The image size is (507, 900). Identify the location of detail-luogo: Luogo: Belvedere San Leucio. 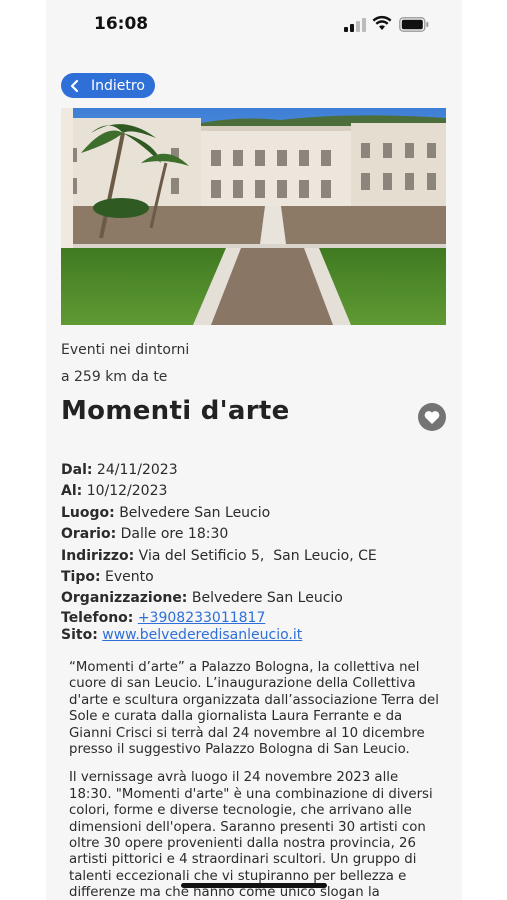
(256, 513).